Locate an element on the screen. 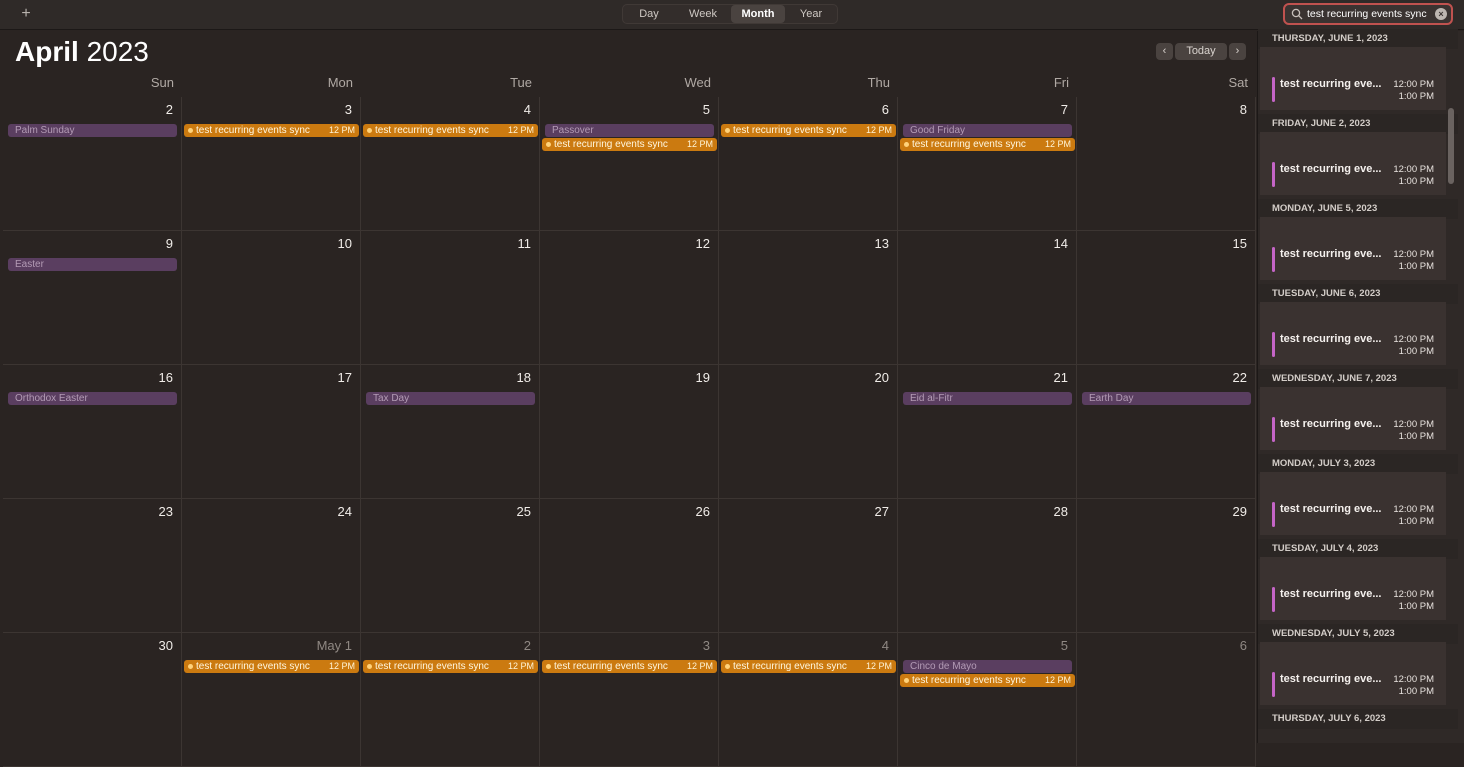  holiday-event: Good Friday is located at coordinates (987, 130).